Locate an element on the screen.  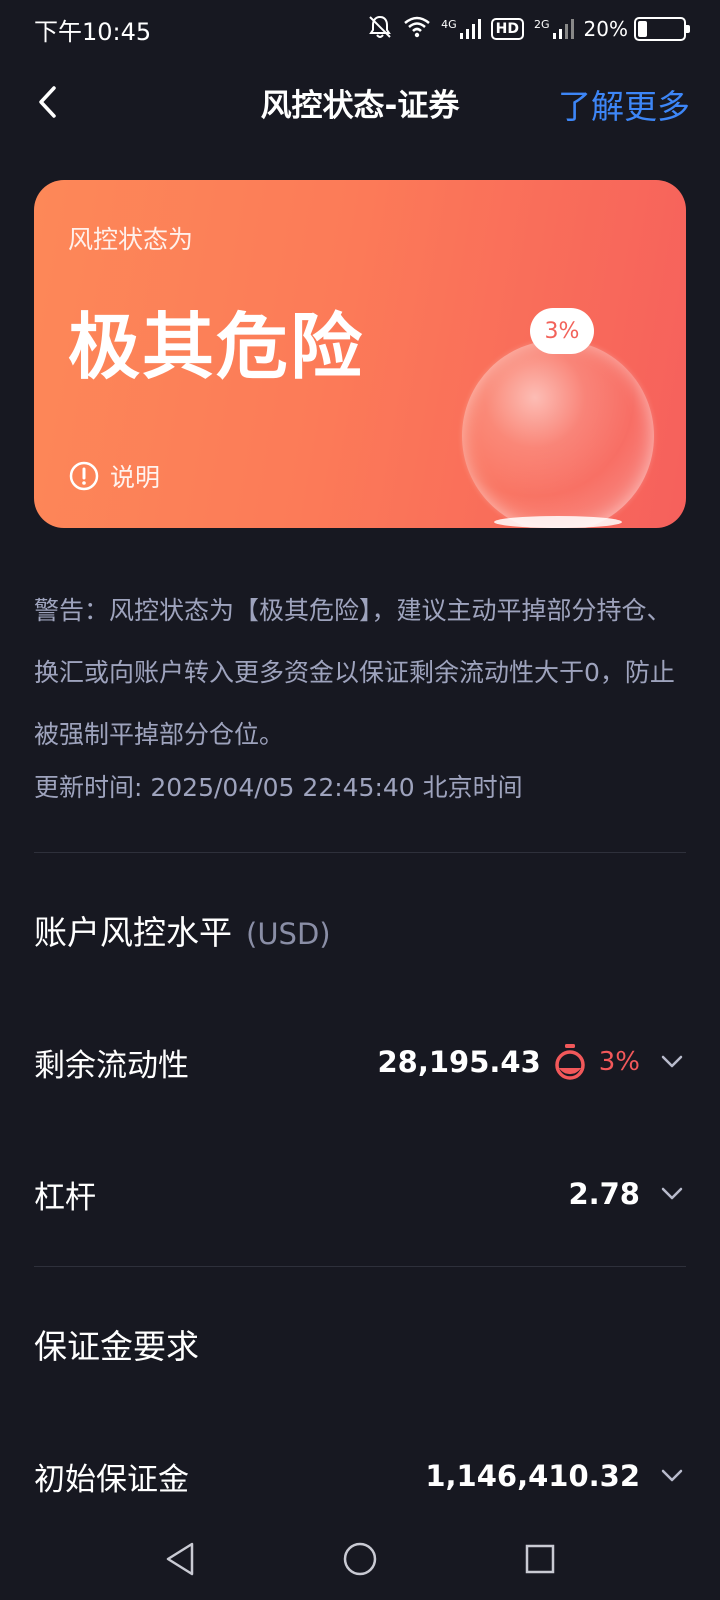
row-label: 杠杆 is located at coordinates (65, 1197).